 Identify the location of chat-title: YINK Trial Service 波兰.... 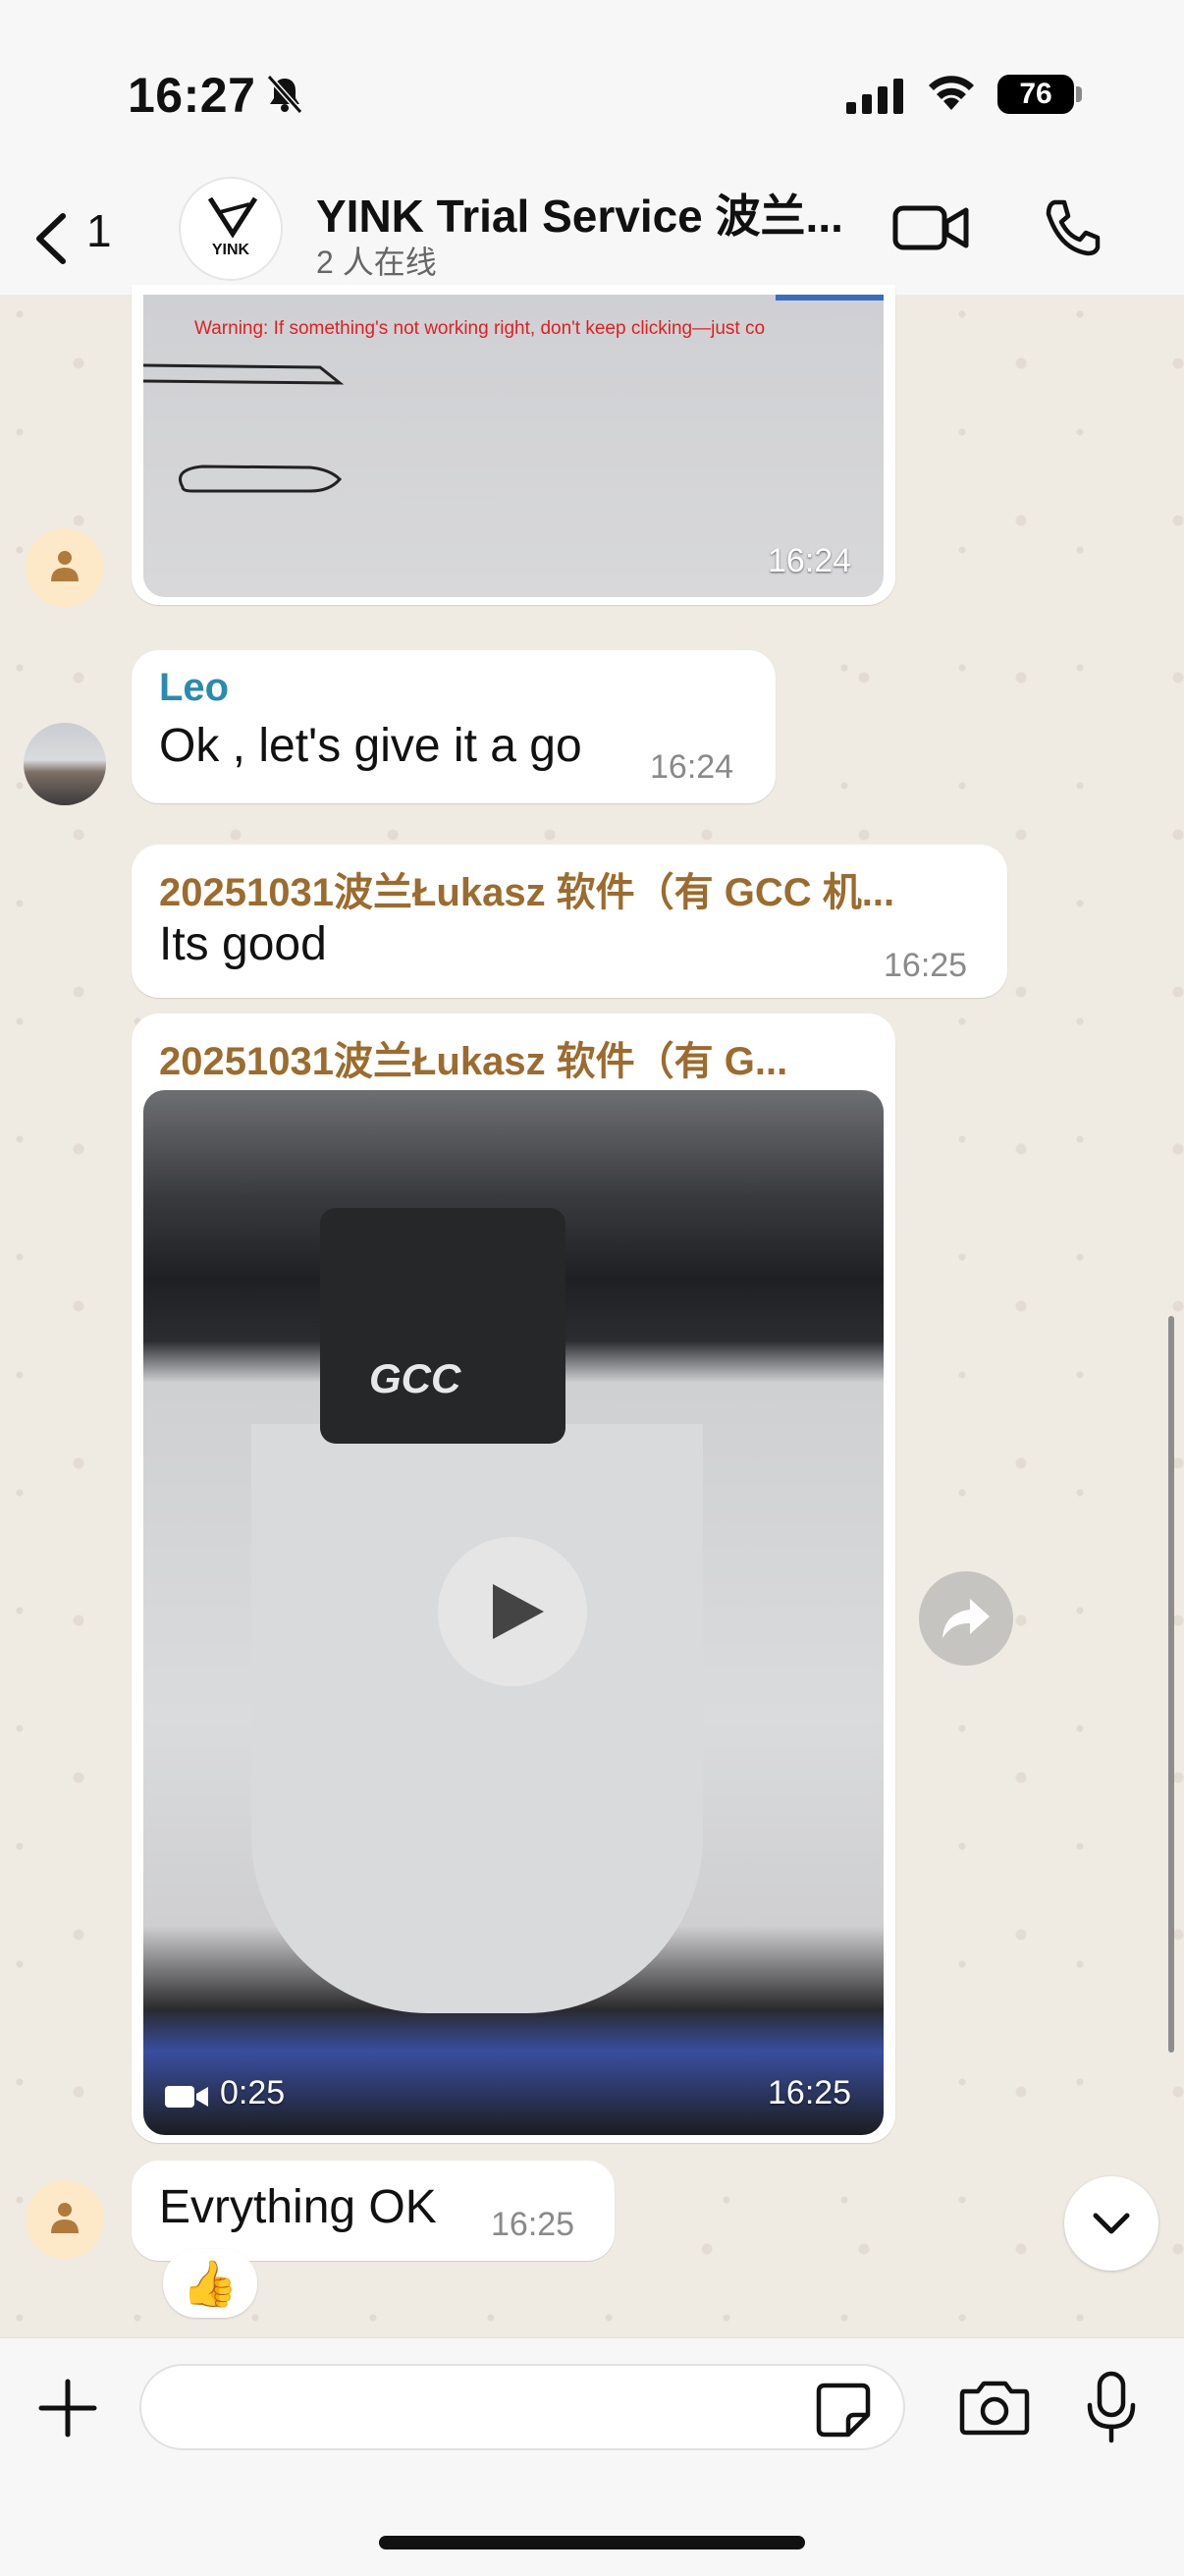
(591, 214).